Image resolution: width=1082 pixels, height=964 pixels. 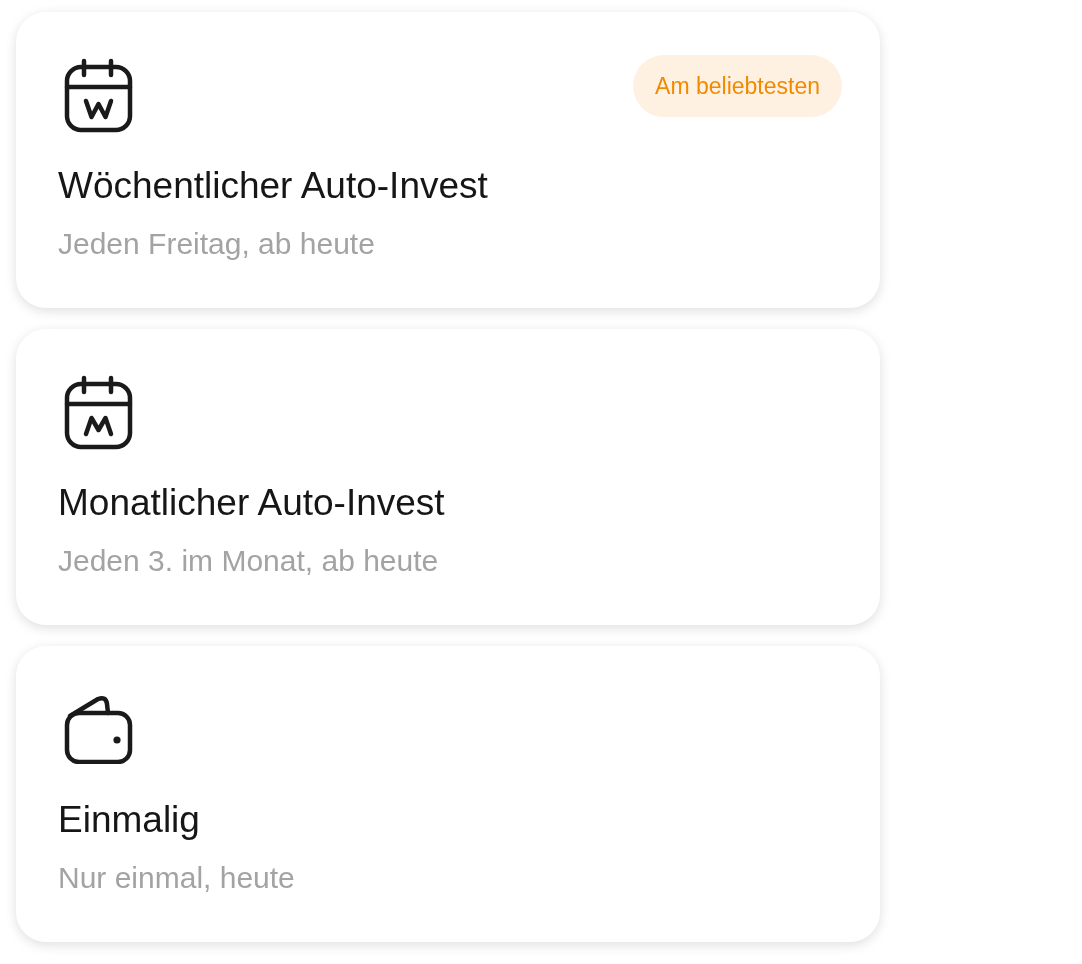 I want to click on option-title: Einmalig, so click(x=129, y=820).